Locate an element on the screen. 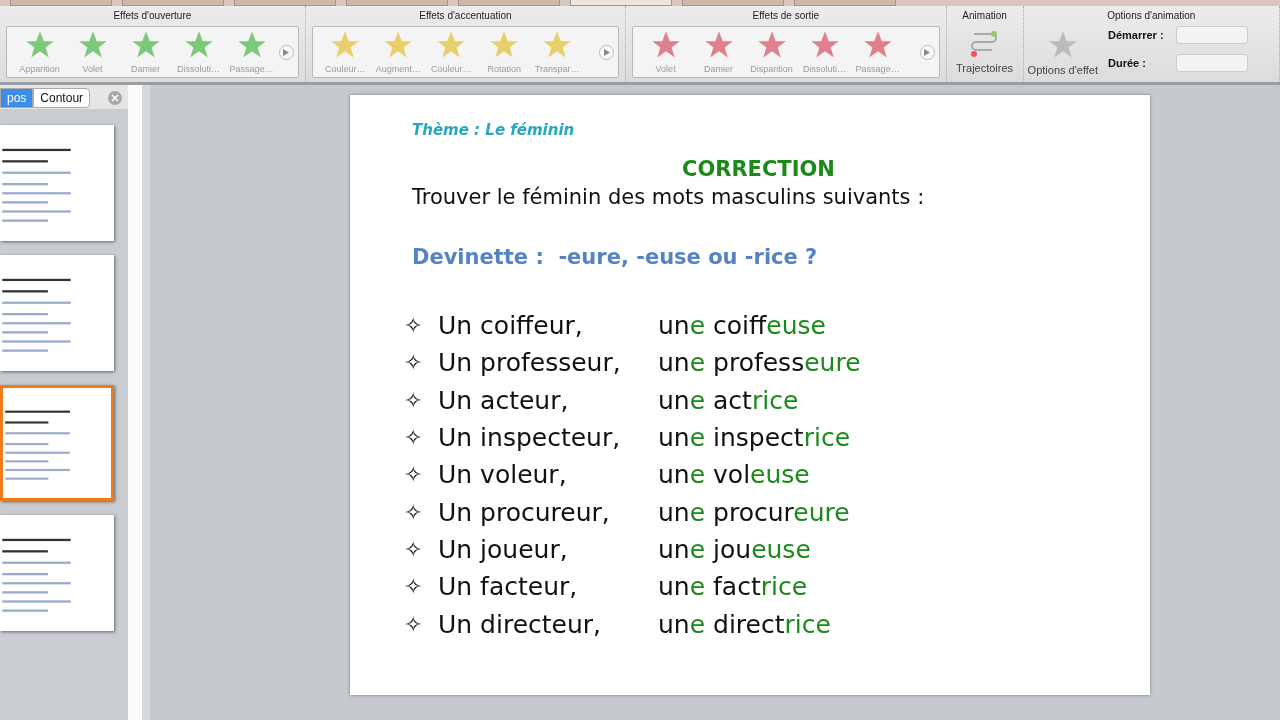 This screenshot has height=720, width=1280. masculine-word: Un inspecteur, is located at coordinates (530, 438).